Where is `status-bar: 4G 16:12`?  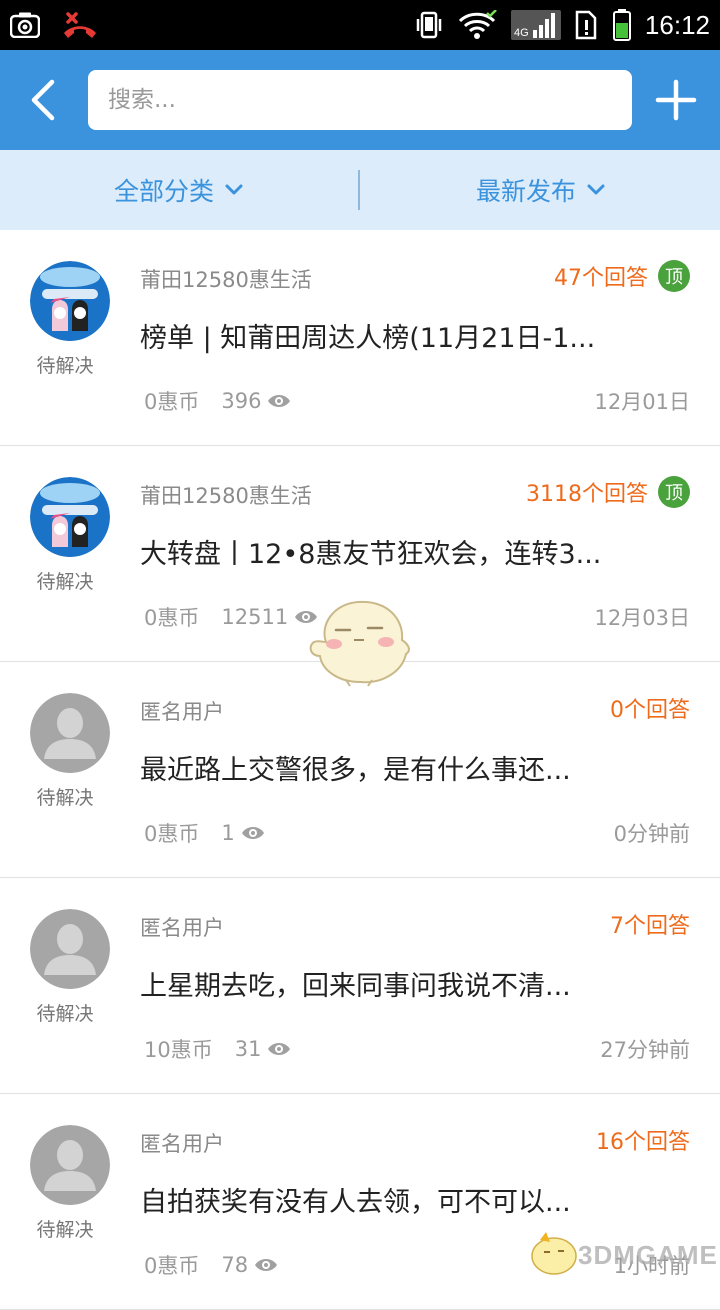
status-bar: 4G 16:12 is located at coordinates (360, 25).